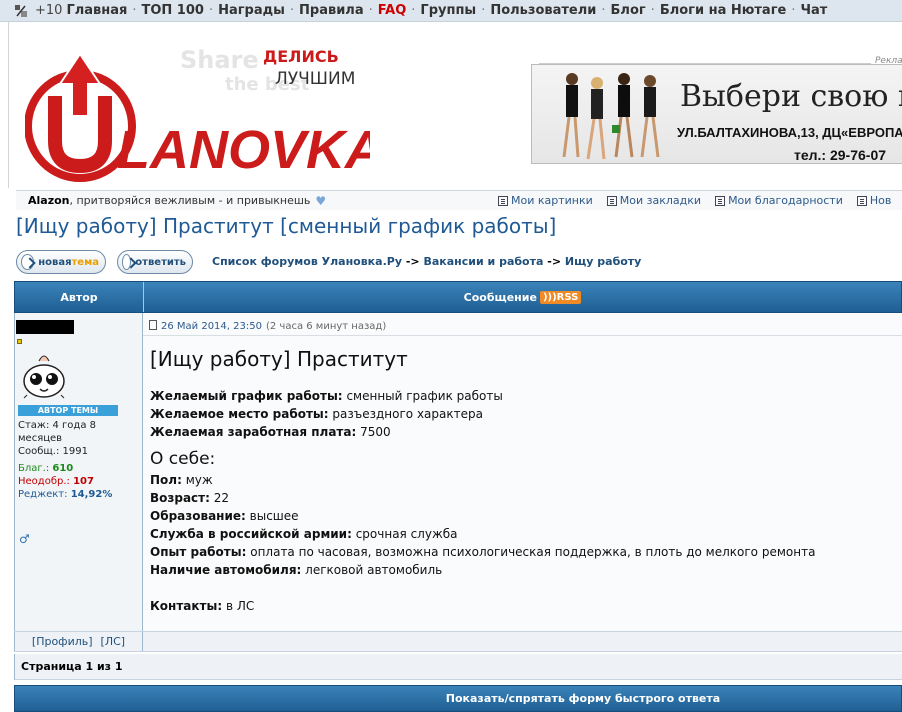 The image size is (902, 712). What do you see at coordinates (785, 200) in the screenshot?
I see `my-thanks-label: Мои благодарности` at bounding box center [785, 200].